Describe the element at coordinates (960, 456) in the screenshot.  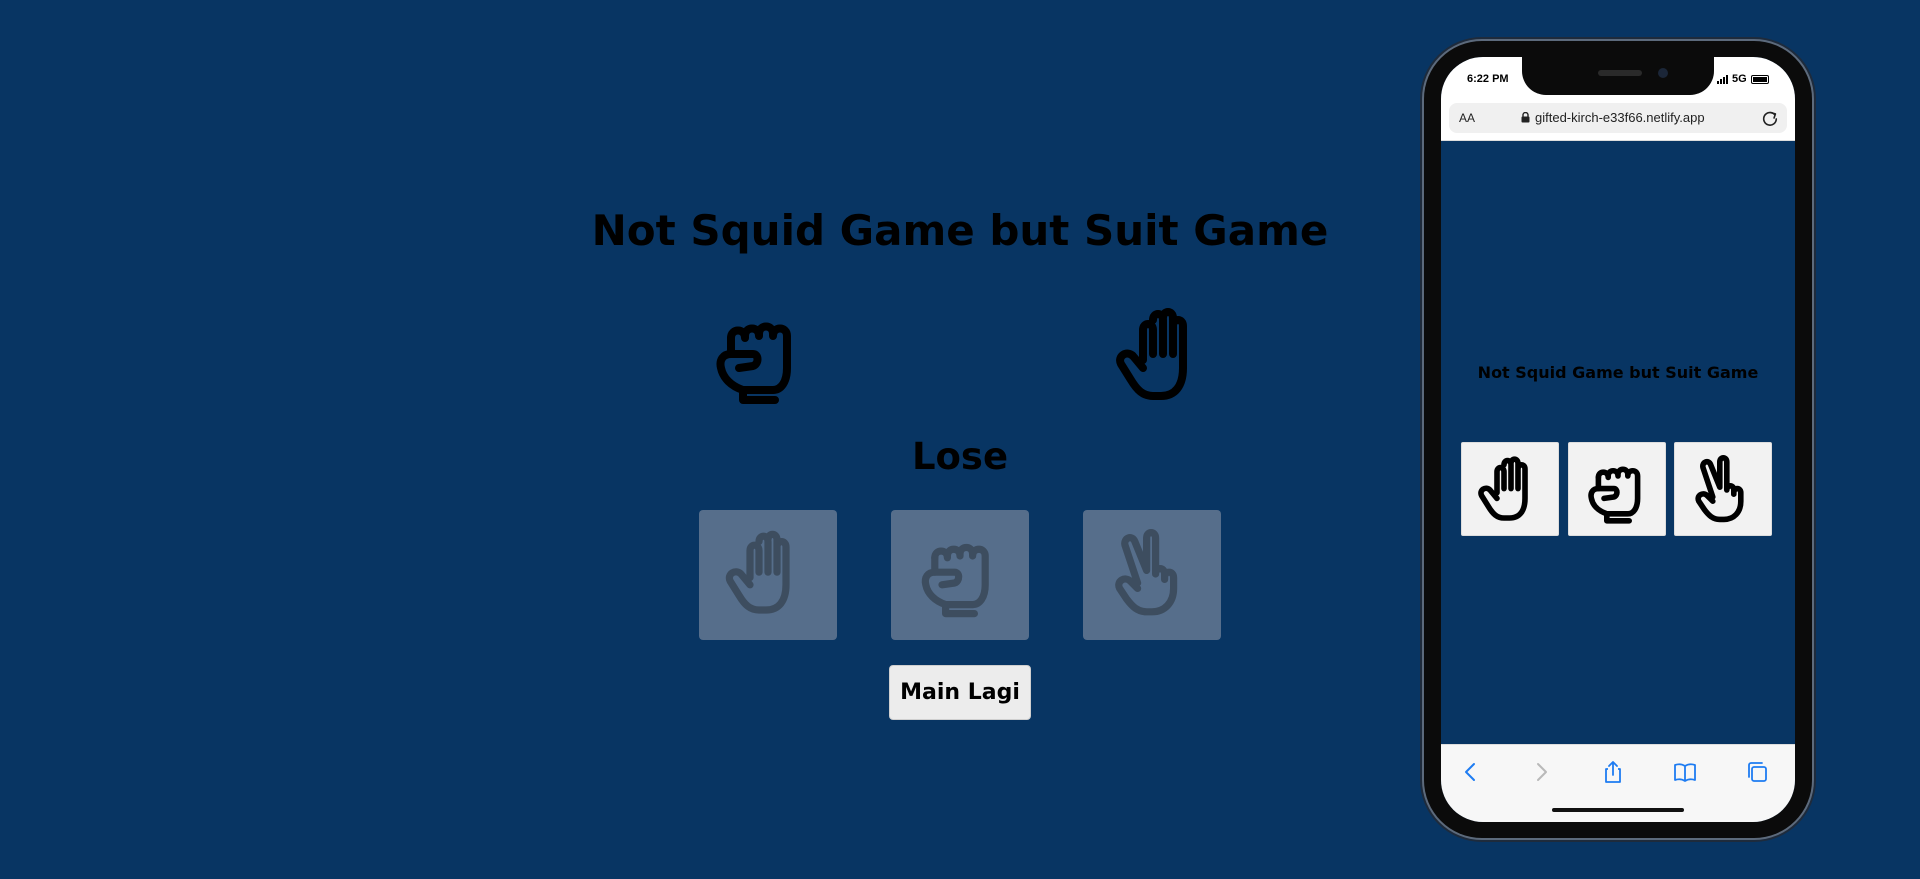
I see `result-text: Lose` at that location.